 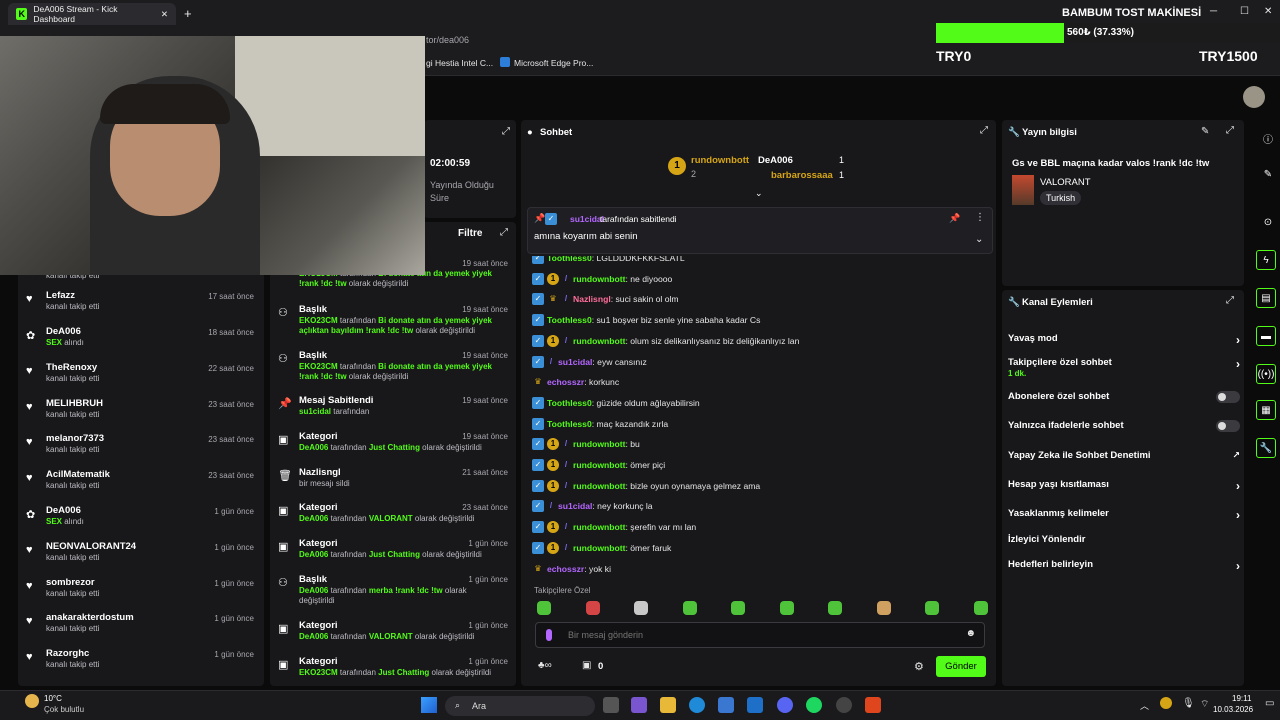 What do you see at coordinates (785, 705) in the screenshot?
I see `discord-icon` at bounding box center [785, 705].